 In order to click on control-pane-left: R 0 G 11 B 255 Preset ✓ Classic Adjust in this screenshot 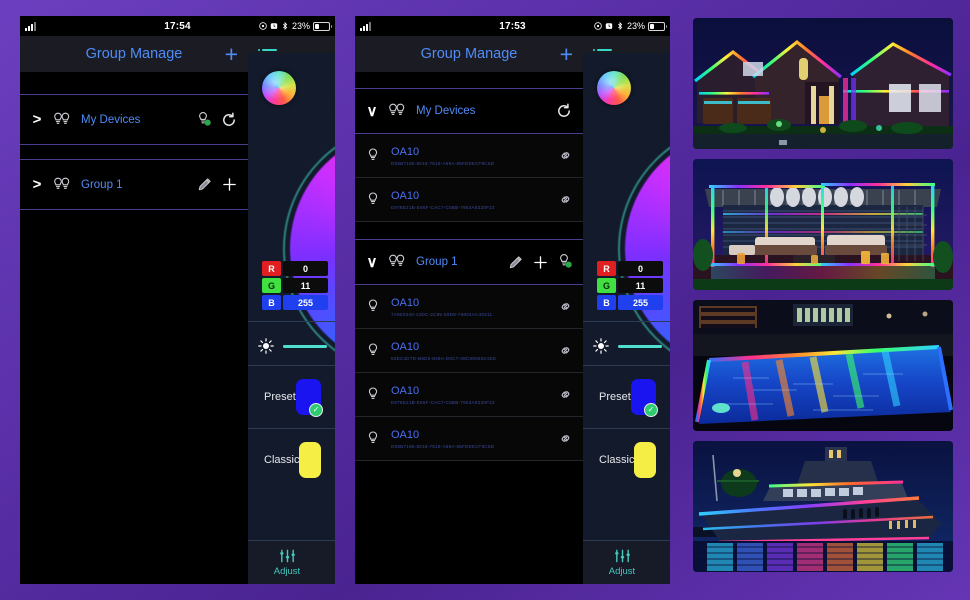, I will do `click(291, 300)`.